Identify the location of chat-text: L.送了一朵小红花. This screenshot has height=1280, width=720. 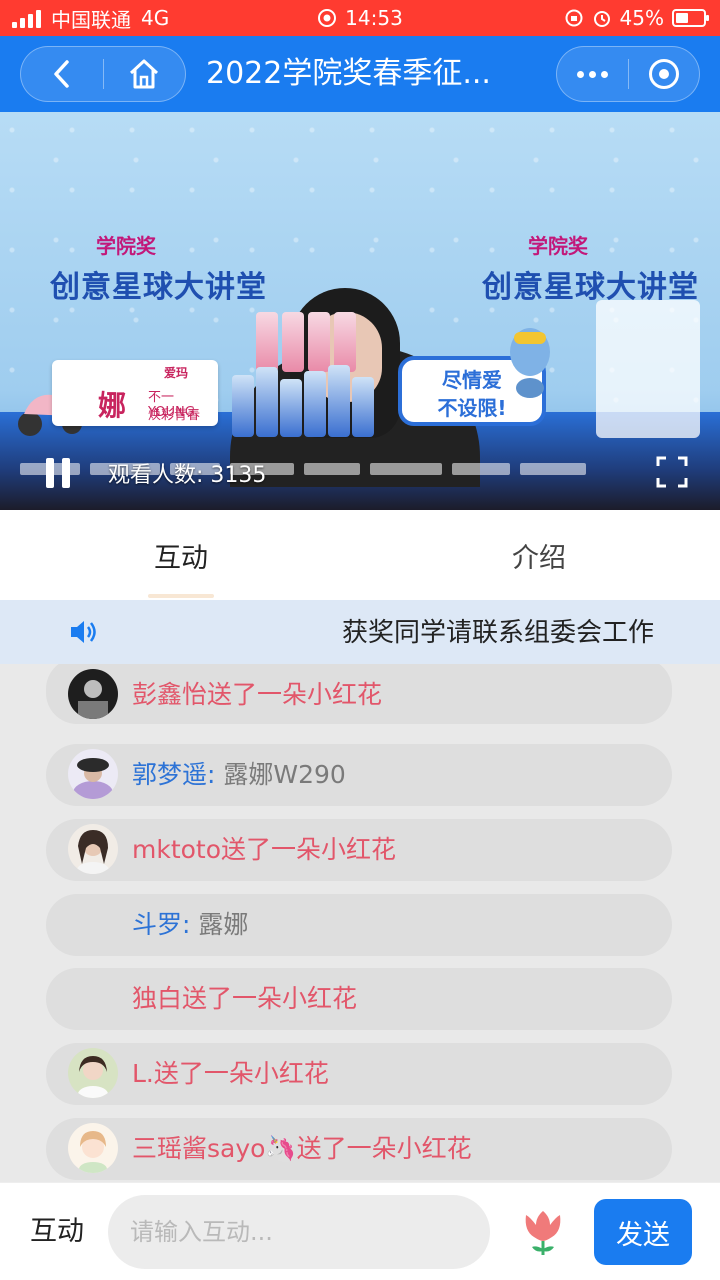
(230, 1074).